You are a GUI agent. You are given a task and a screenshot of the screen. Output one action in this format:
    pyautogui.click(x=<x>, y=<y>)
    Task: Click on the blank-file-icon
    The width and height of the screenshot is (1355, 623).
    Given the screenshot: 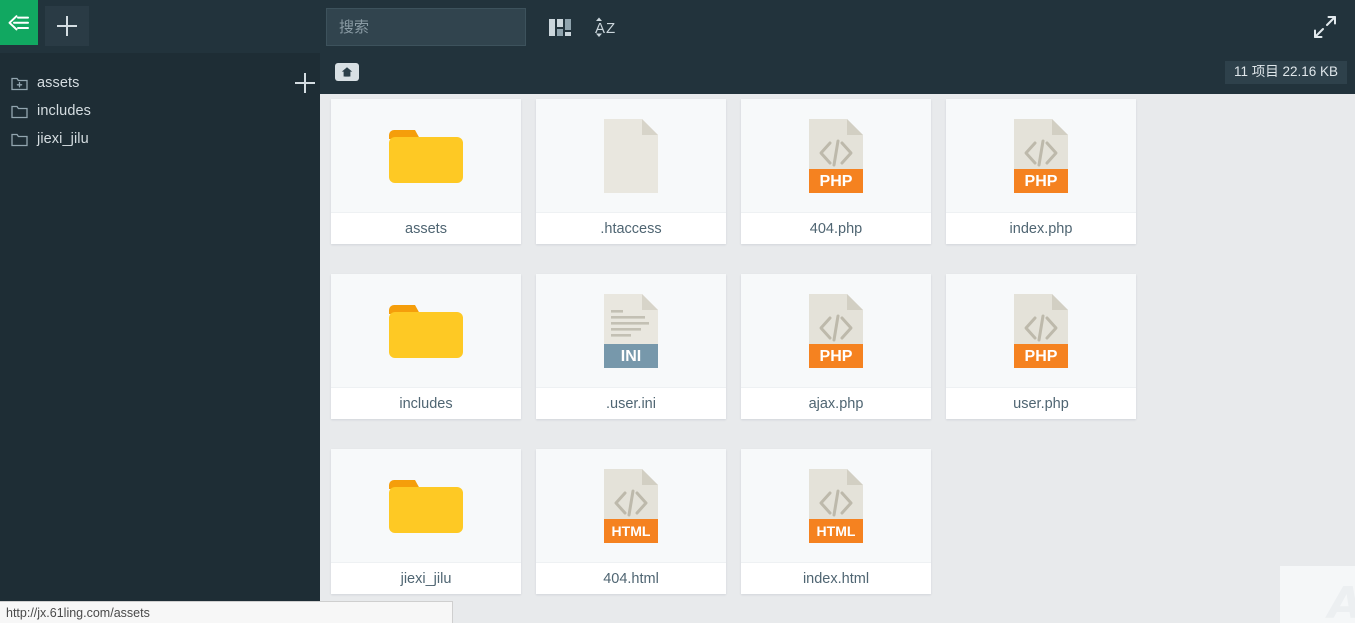 What is the action you would take?
    pyautogui.click(x=631, y=155)
    